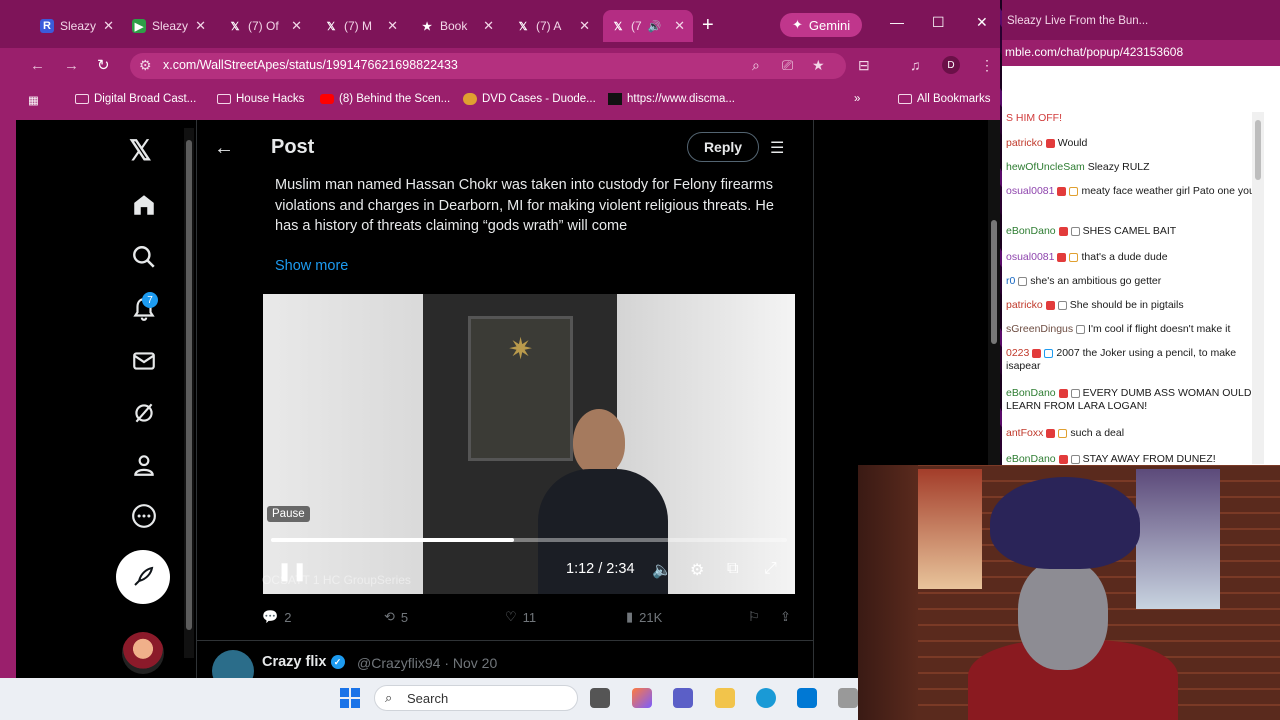 Image resolution: width=1280 pixels, height=720 pixels. What do you see at coordinates (396, 617) in the screenshot?
I see `repost-action: ⟲ 5` at bounding box center [396, 617].